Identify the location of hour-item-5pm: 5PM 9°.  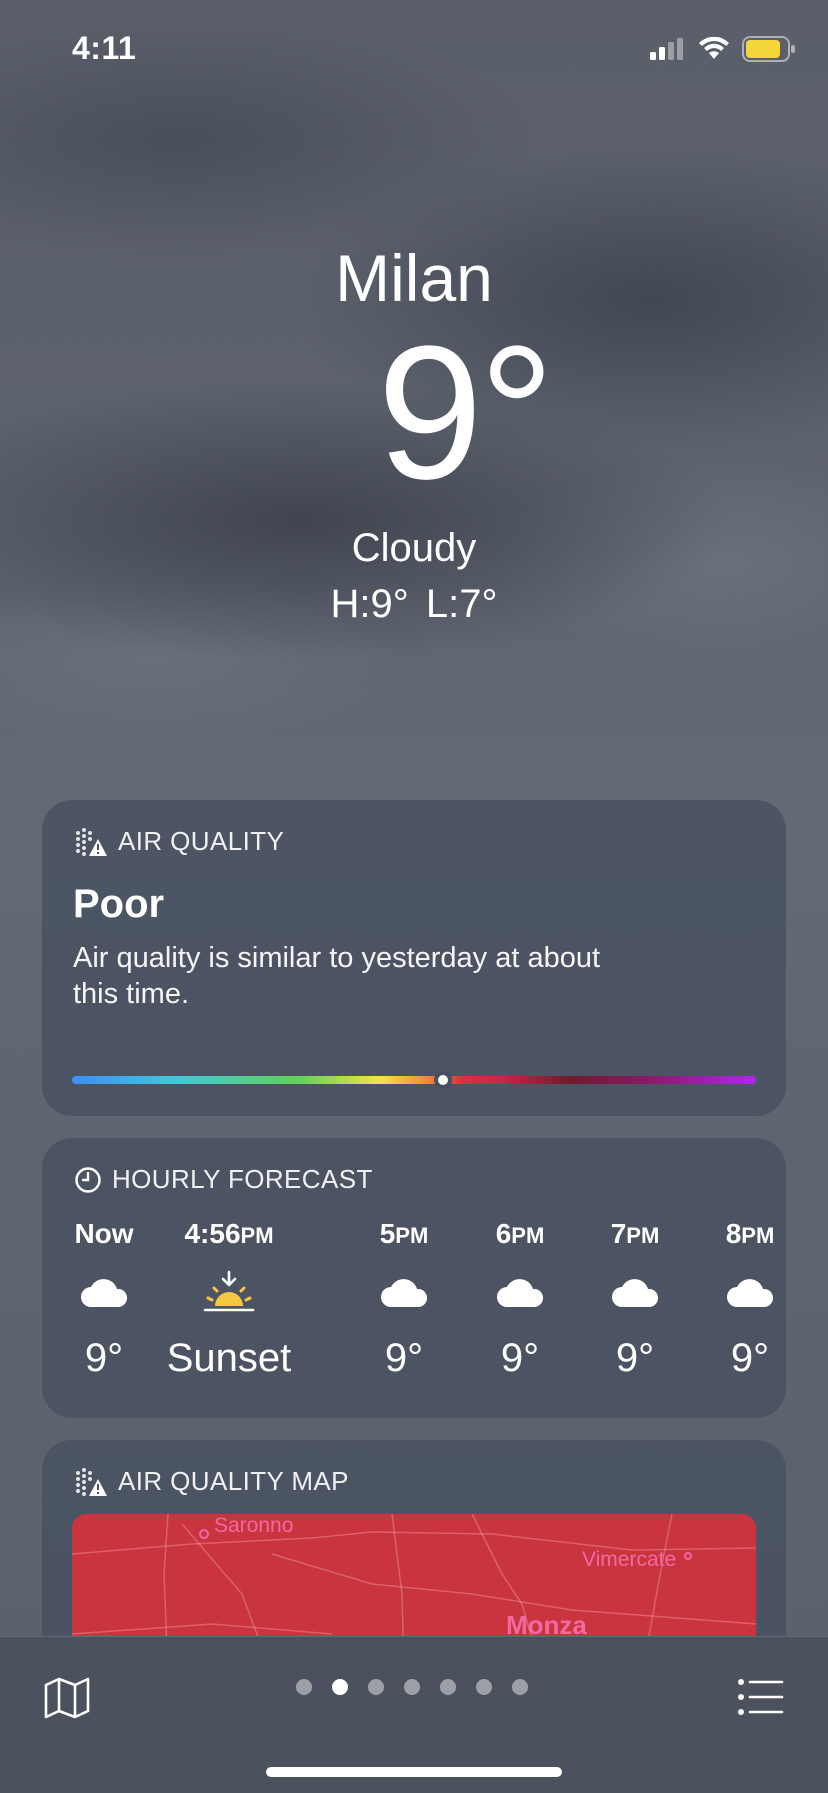
(404, 1299).